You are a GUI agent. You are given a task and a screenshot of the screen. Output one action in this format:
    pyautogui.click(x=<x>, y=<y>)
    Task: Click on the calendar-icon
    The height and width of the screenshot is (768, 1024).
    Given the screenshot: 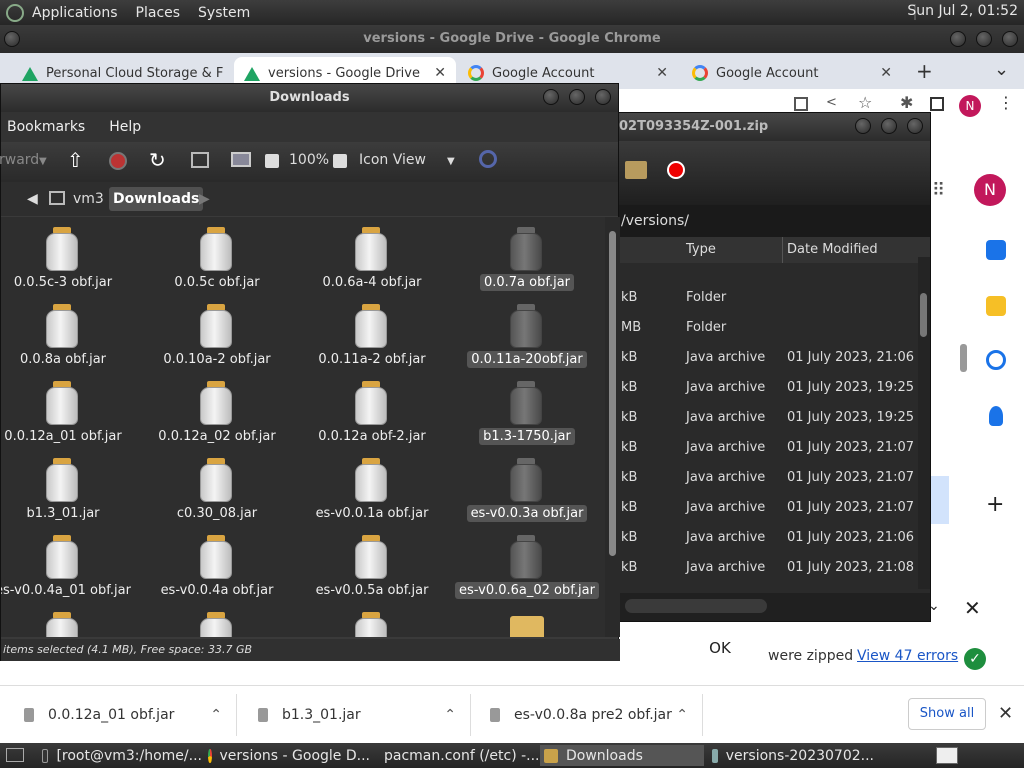 What is the action you would take?
    pyautogui.click(x=996, y=250)
    